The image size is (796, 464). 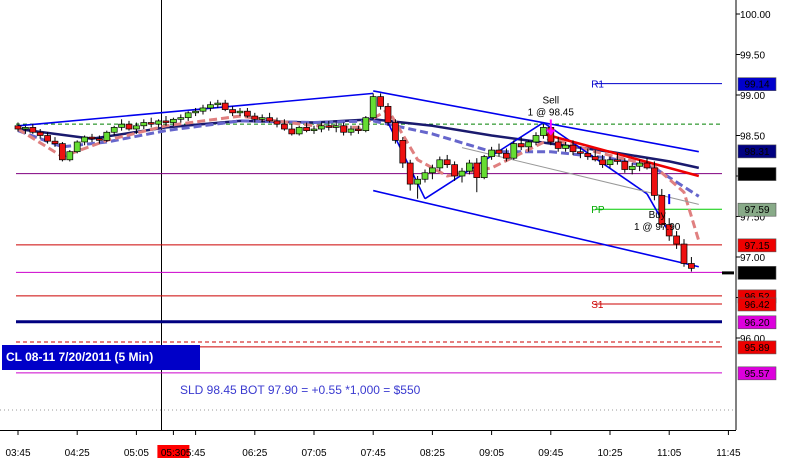 I want to click on x-tick-label: 08:25, so click(x=432, y=453).